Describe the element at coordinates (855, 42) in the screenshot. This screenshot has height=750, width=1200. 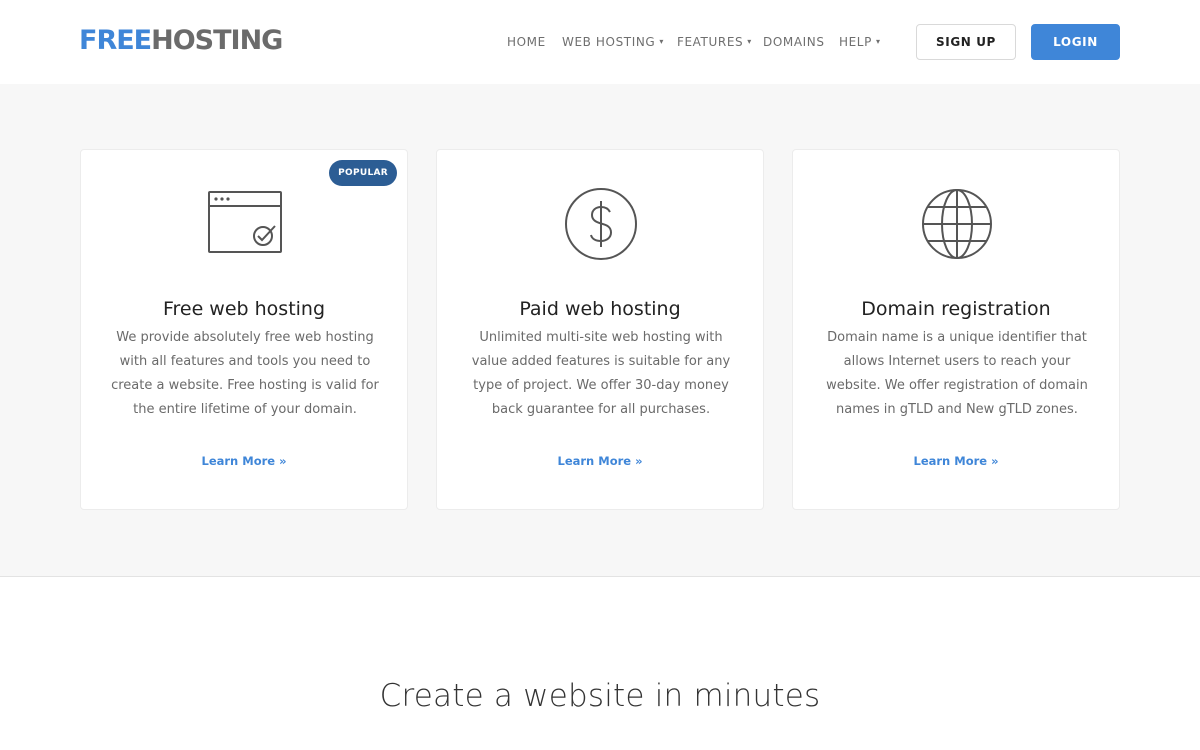
I see `nav-item-label: HELP` at that location.